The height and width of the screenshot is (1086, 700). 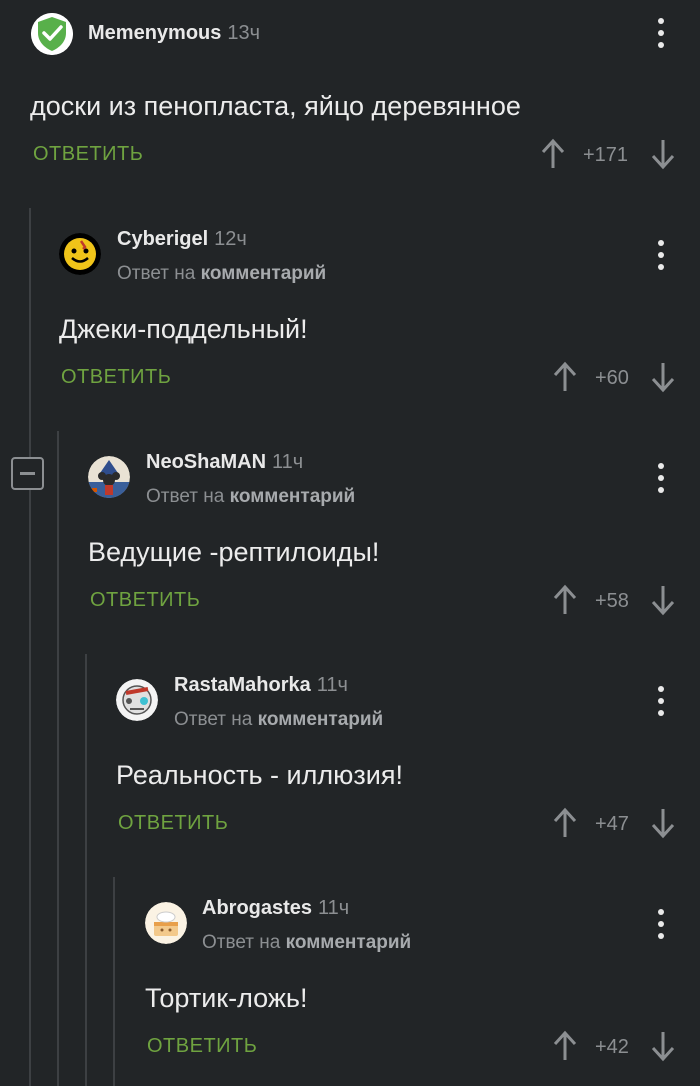 I want to click on robot-face-avatar, so click(x=137, y=700).